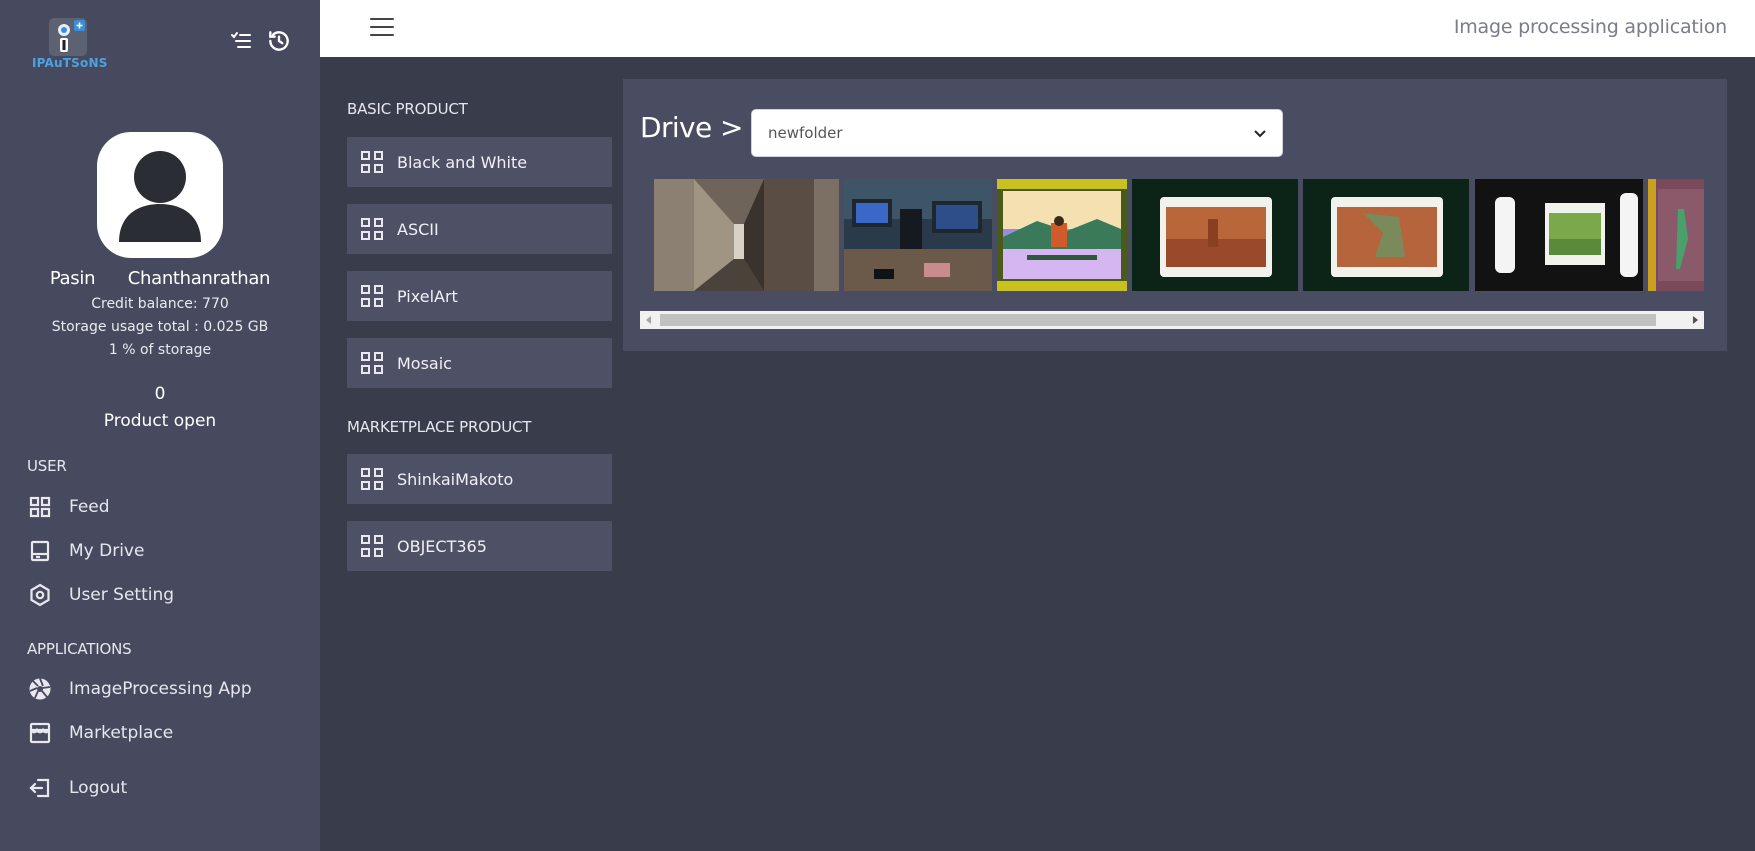 The width and height of the screenshot is (1755, 851). What do you see at coordinates (40, 551) in the screenshot?
I see `drive-icon` at bounding box center [40, 551].